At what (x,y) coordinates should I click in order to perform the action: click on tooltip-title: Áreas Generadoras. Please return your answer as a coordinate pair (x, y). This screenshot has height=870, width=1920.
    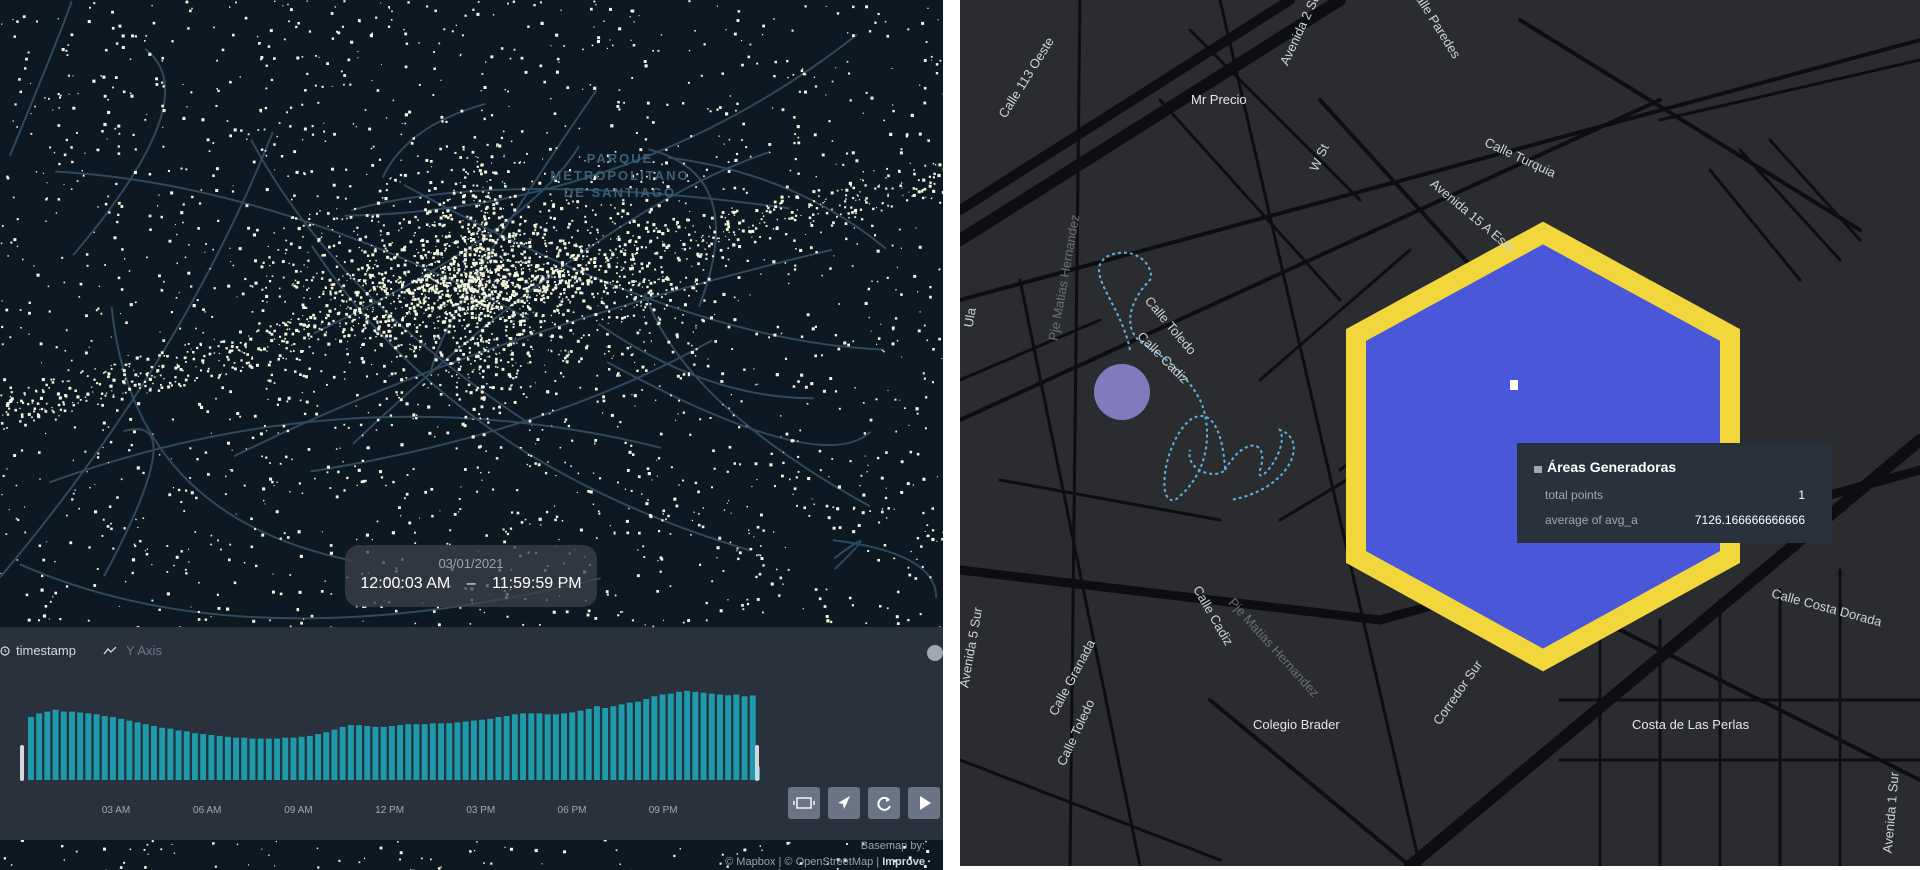
    Looking at the image, I should click on (1612, 467).